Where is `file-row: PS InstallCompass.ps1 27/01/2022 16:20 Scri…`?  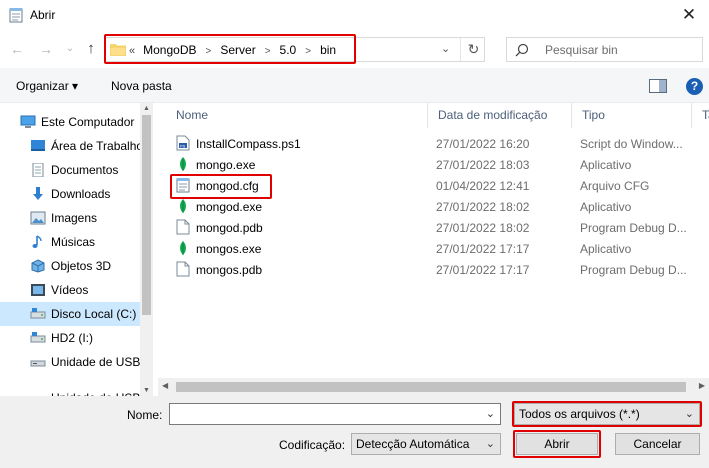
file-row: PS InstallCompass.ps1 27/01/2022 16:20 Scri… is located at coordinates (433, 143).